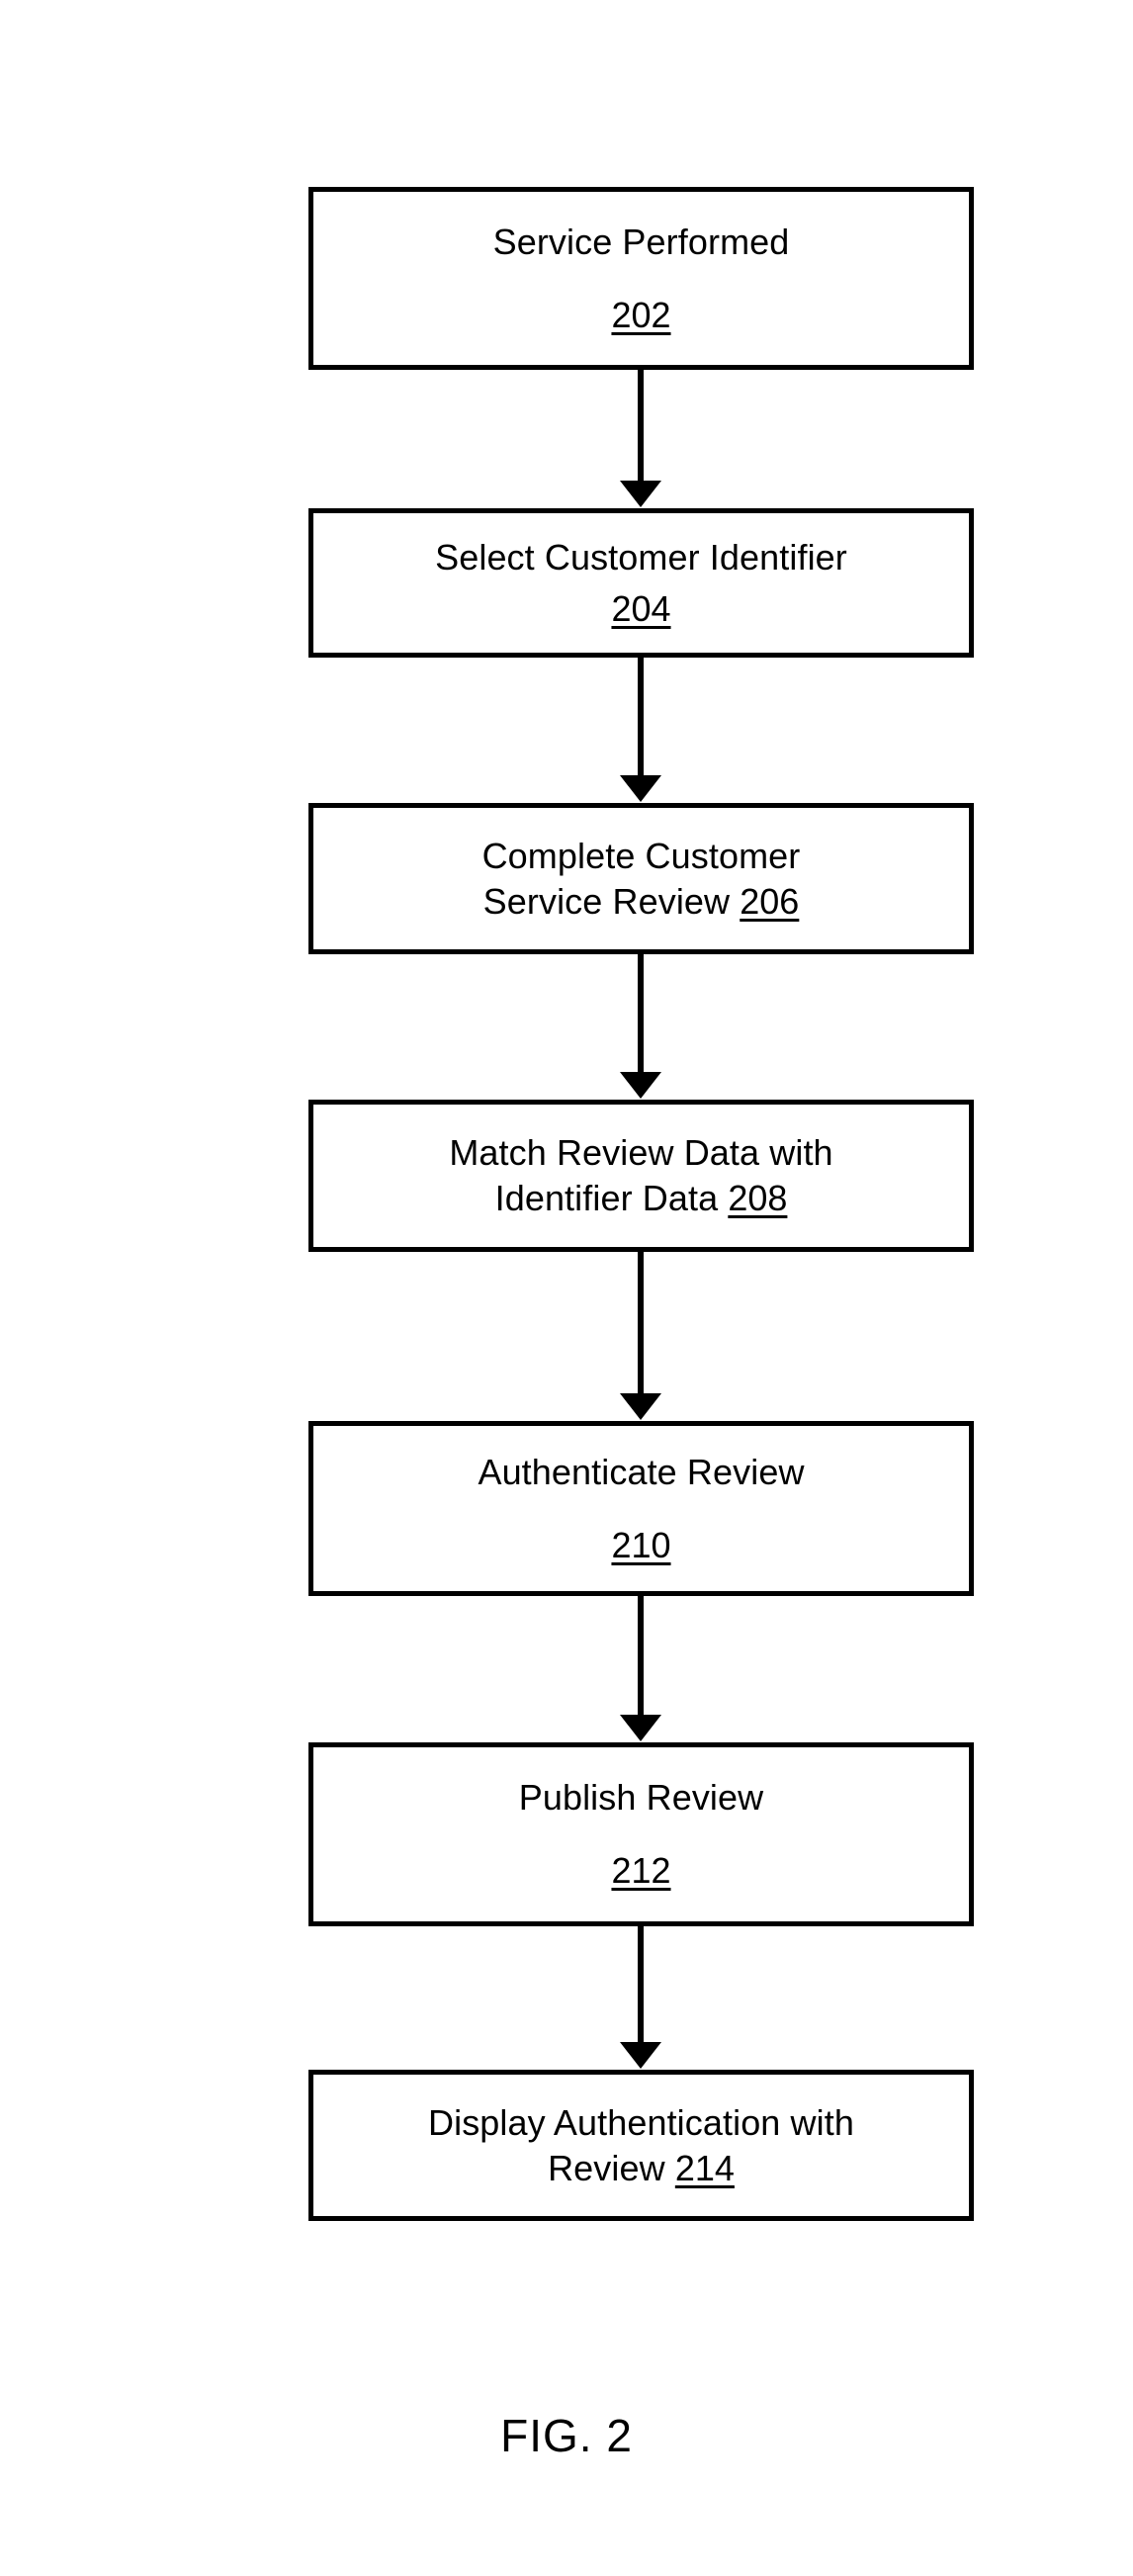 Image resolution: width=1133 pixels, height=2576 pixels. I want to click on flow-node-204-label: Select Customer Identifier, so click(641, 556).